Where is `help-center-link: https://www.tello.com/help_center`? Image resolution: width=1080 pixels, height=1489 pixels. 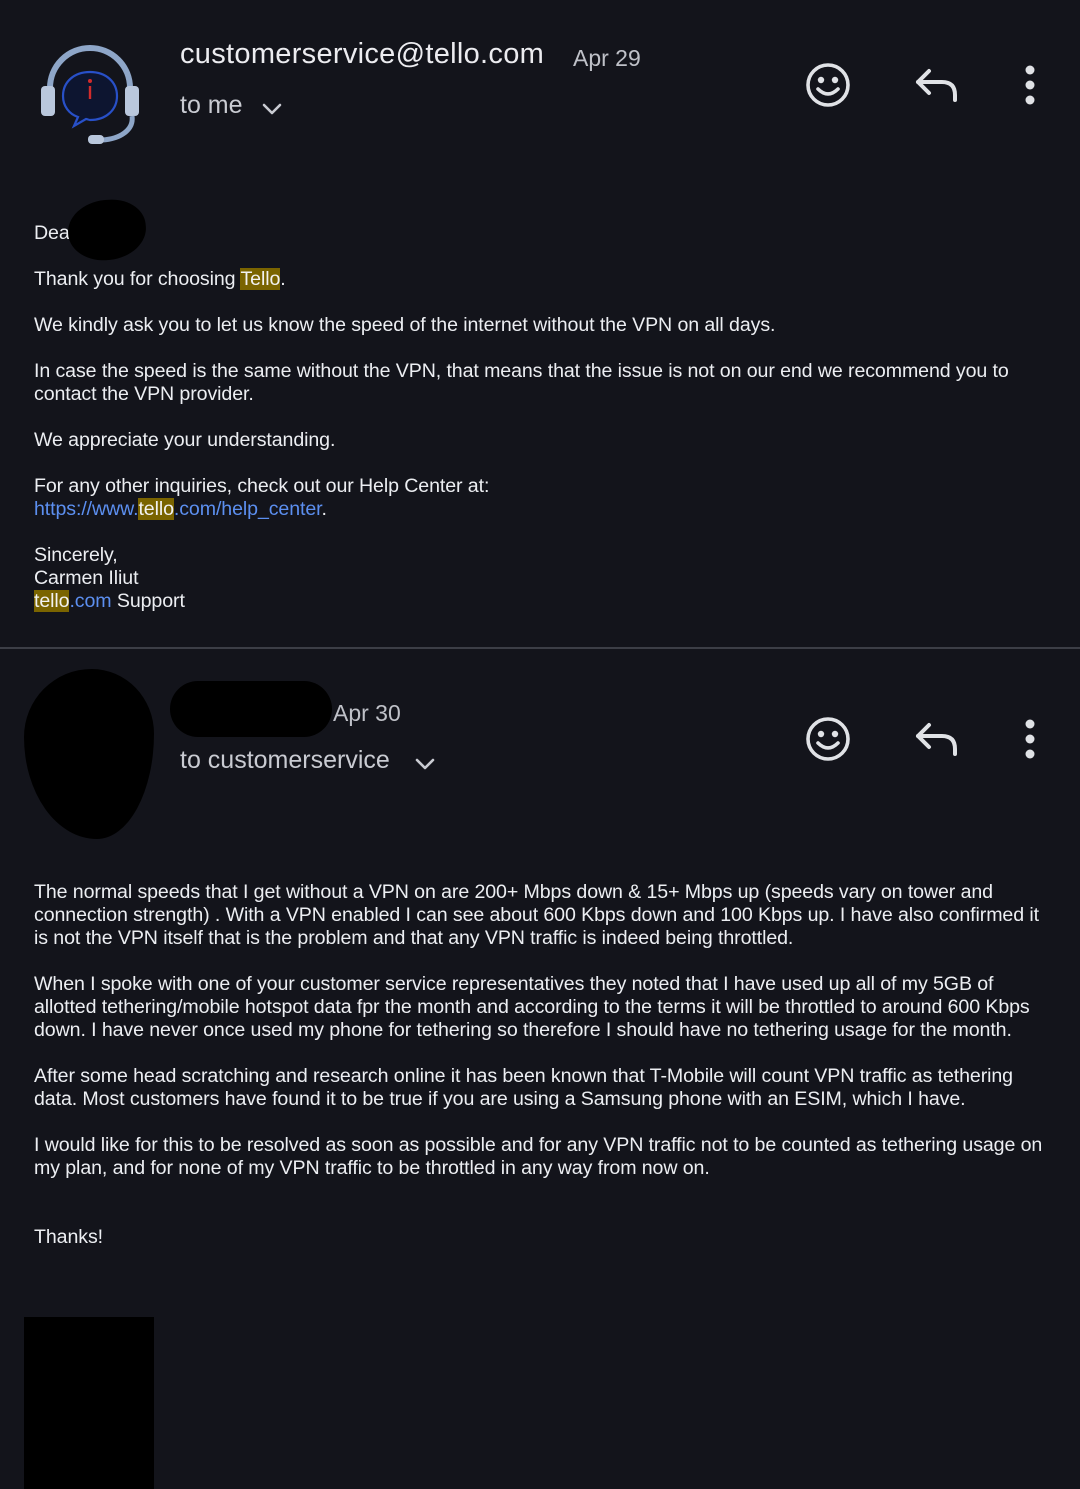
help-center-link: https://www.tello.com/help_center is located at coordinates (178, 509).